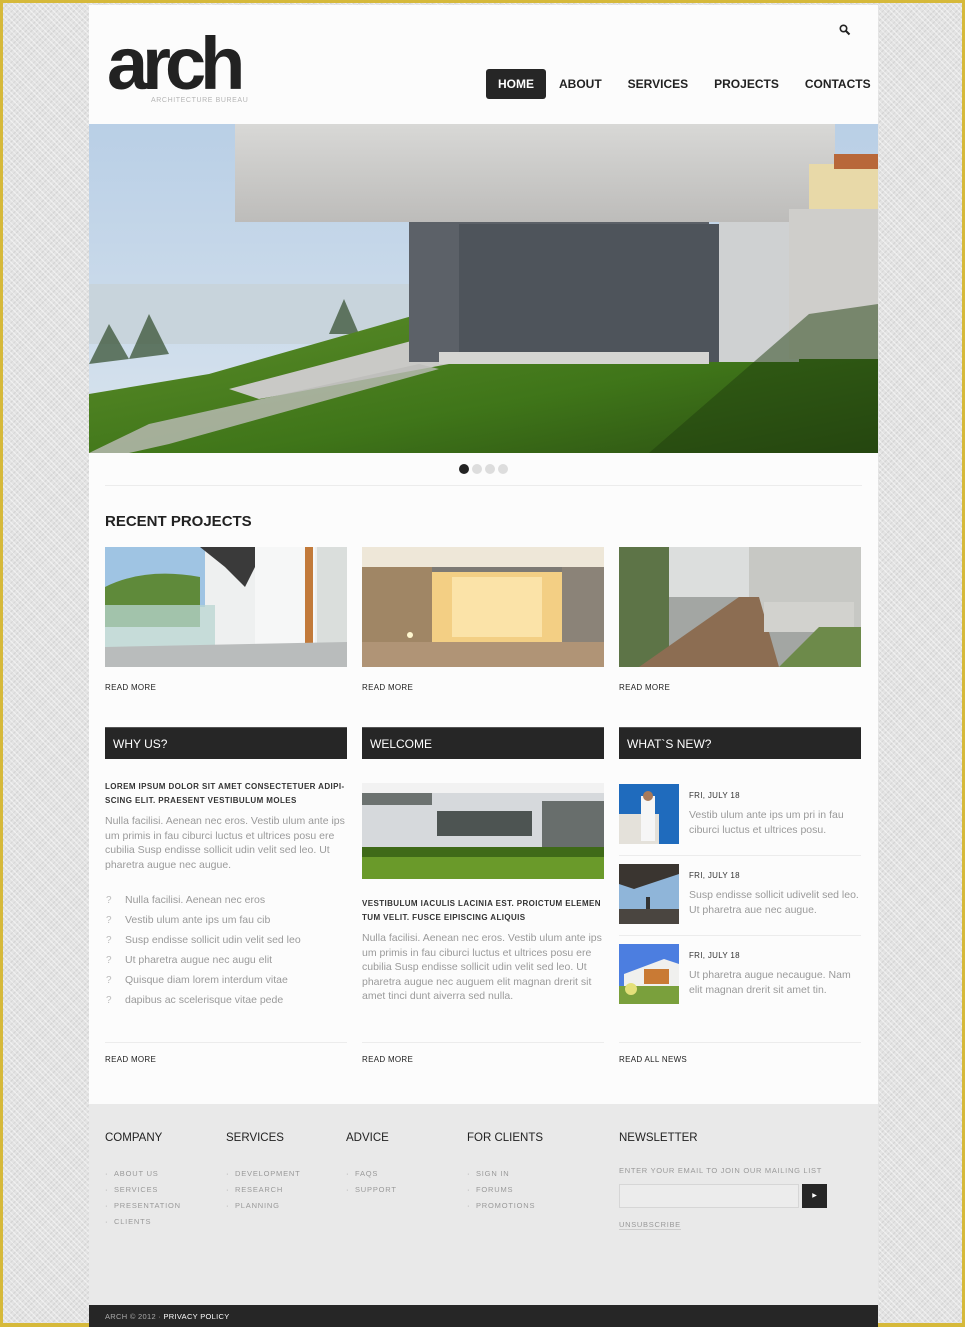 This screenshot has width=965, height=1327. Describe the element at coordinates (371, 1163) in the screenshot. I see `footer-column-advice: ADVICE · FAQS · SUPPORT` at that location.